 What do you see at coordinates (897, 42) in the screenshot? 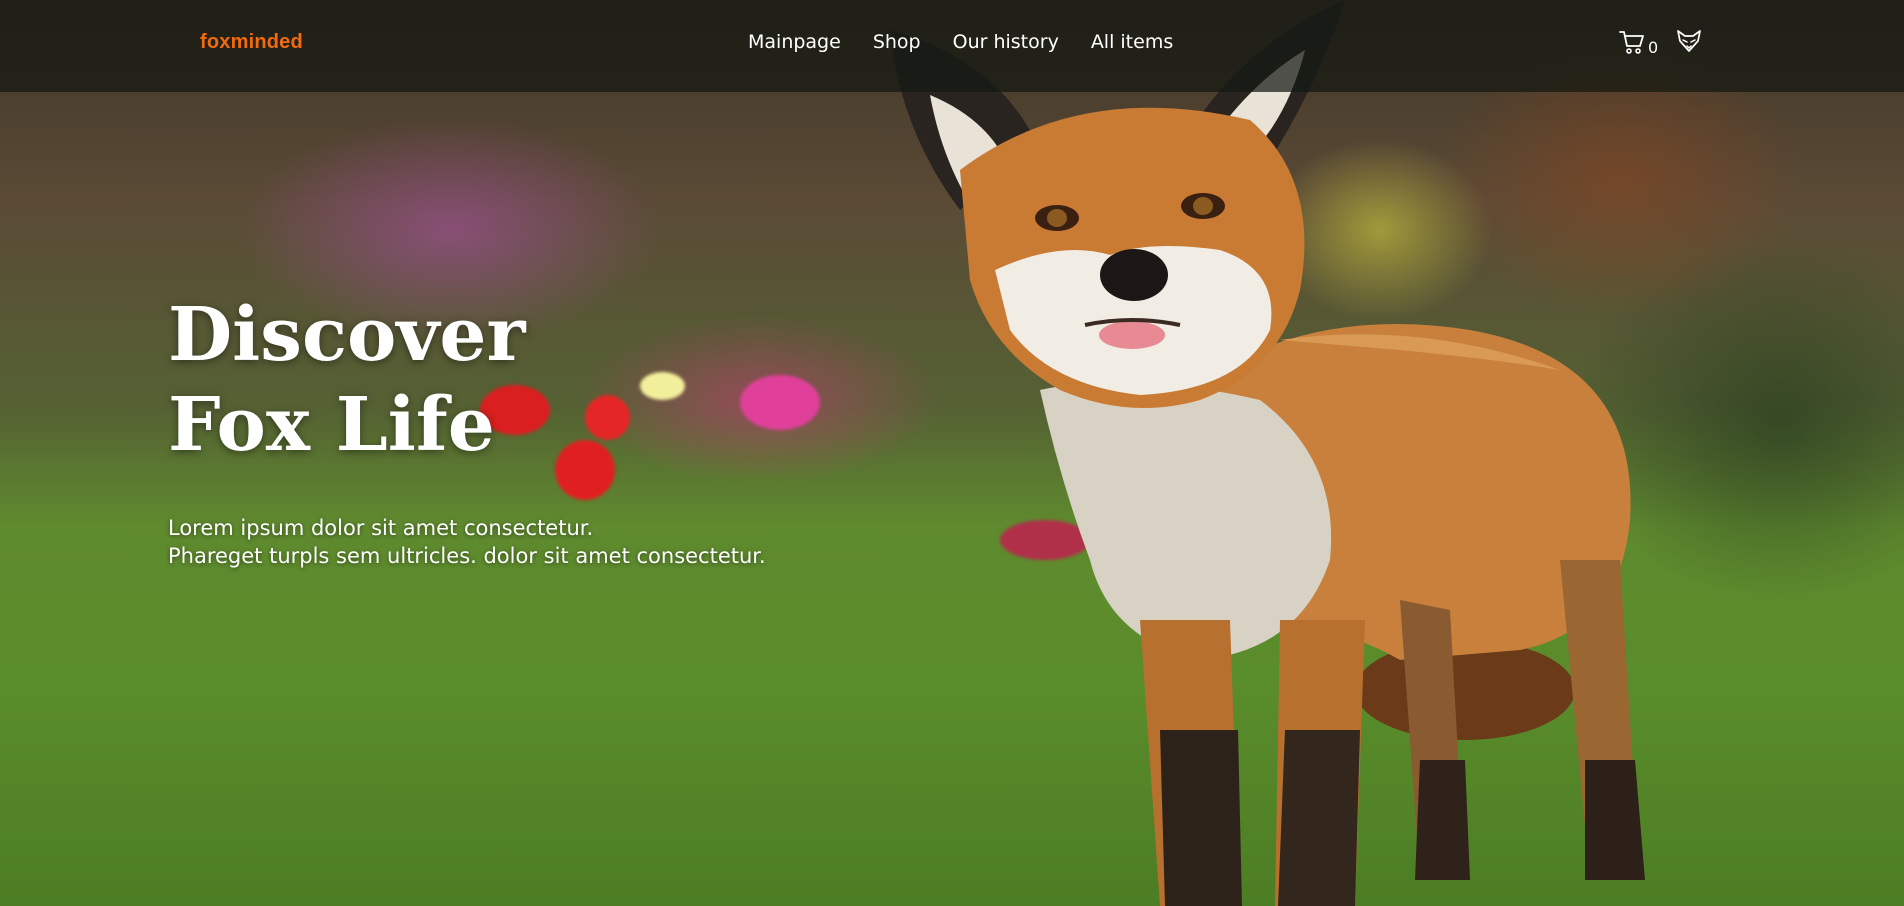
I see `nav-link-shop: Shop` at bounding box center [897, 42].